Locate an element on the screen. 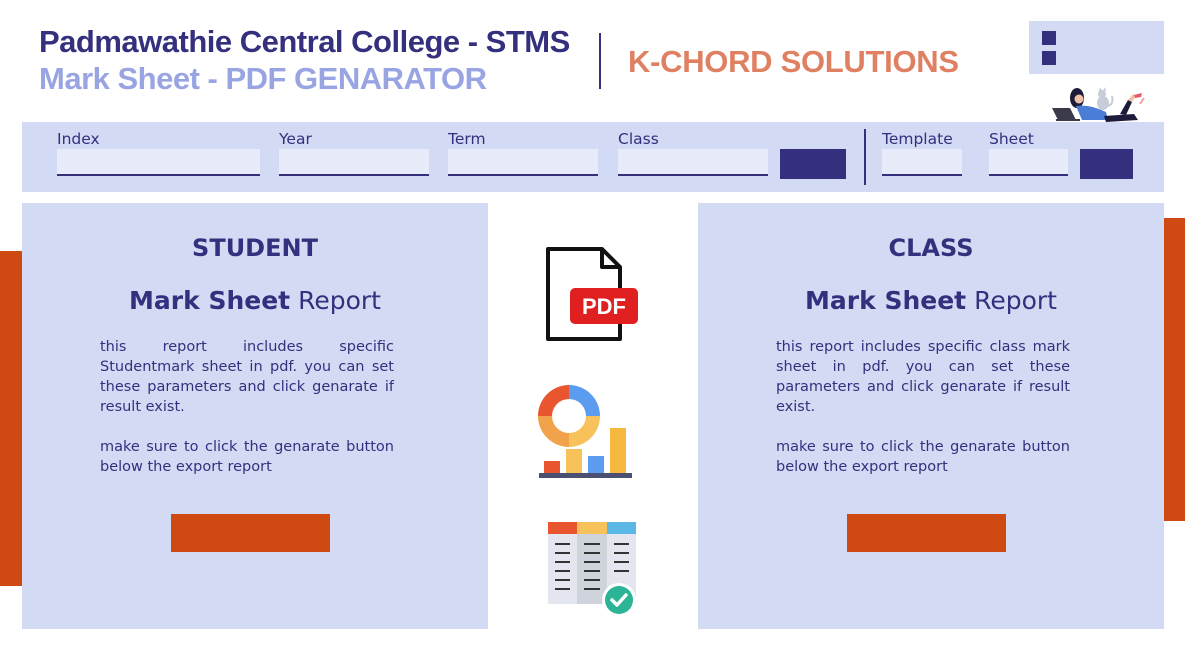  class-panel-title: CLASS is located at coordinates (931, 248).